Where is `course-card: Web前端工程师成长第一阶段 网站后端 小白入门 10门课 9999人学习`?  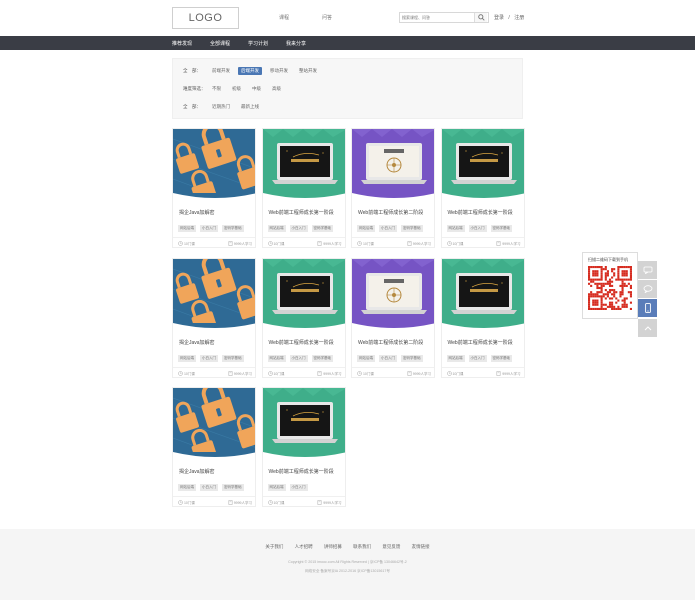
course-card: Web前端工程师成长第一阶段 网站后端 小白入门 10门课 9999人学习 is located at coordinates (303, 447).